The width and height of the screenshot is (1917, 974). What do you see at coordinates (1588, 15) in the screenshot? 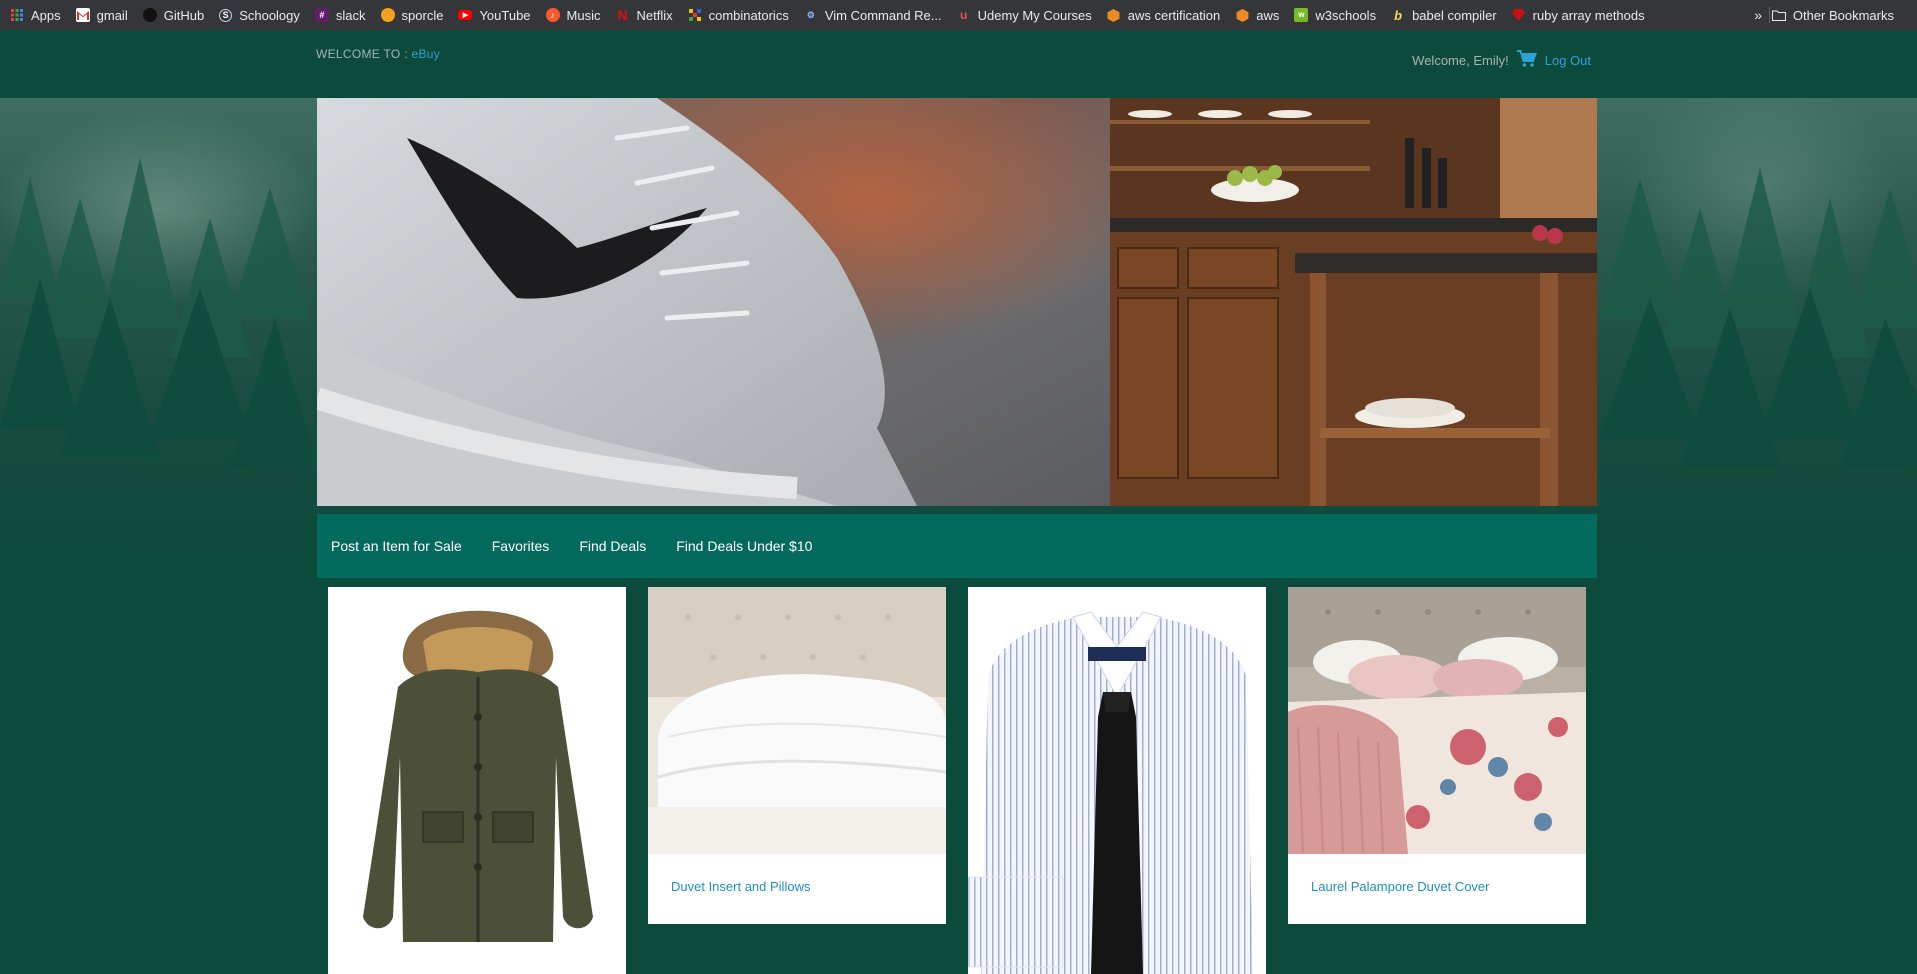
I see `bookmark-label: ruby array methods` at bounding box center [1588, 15].